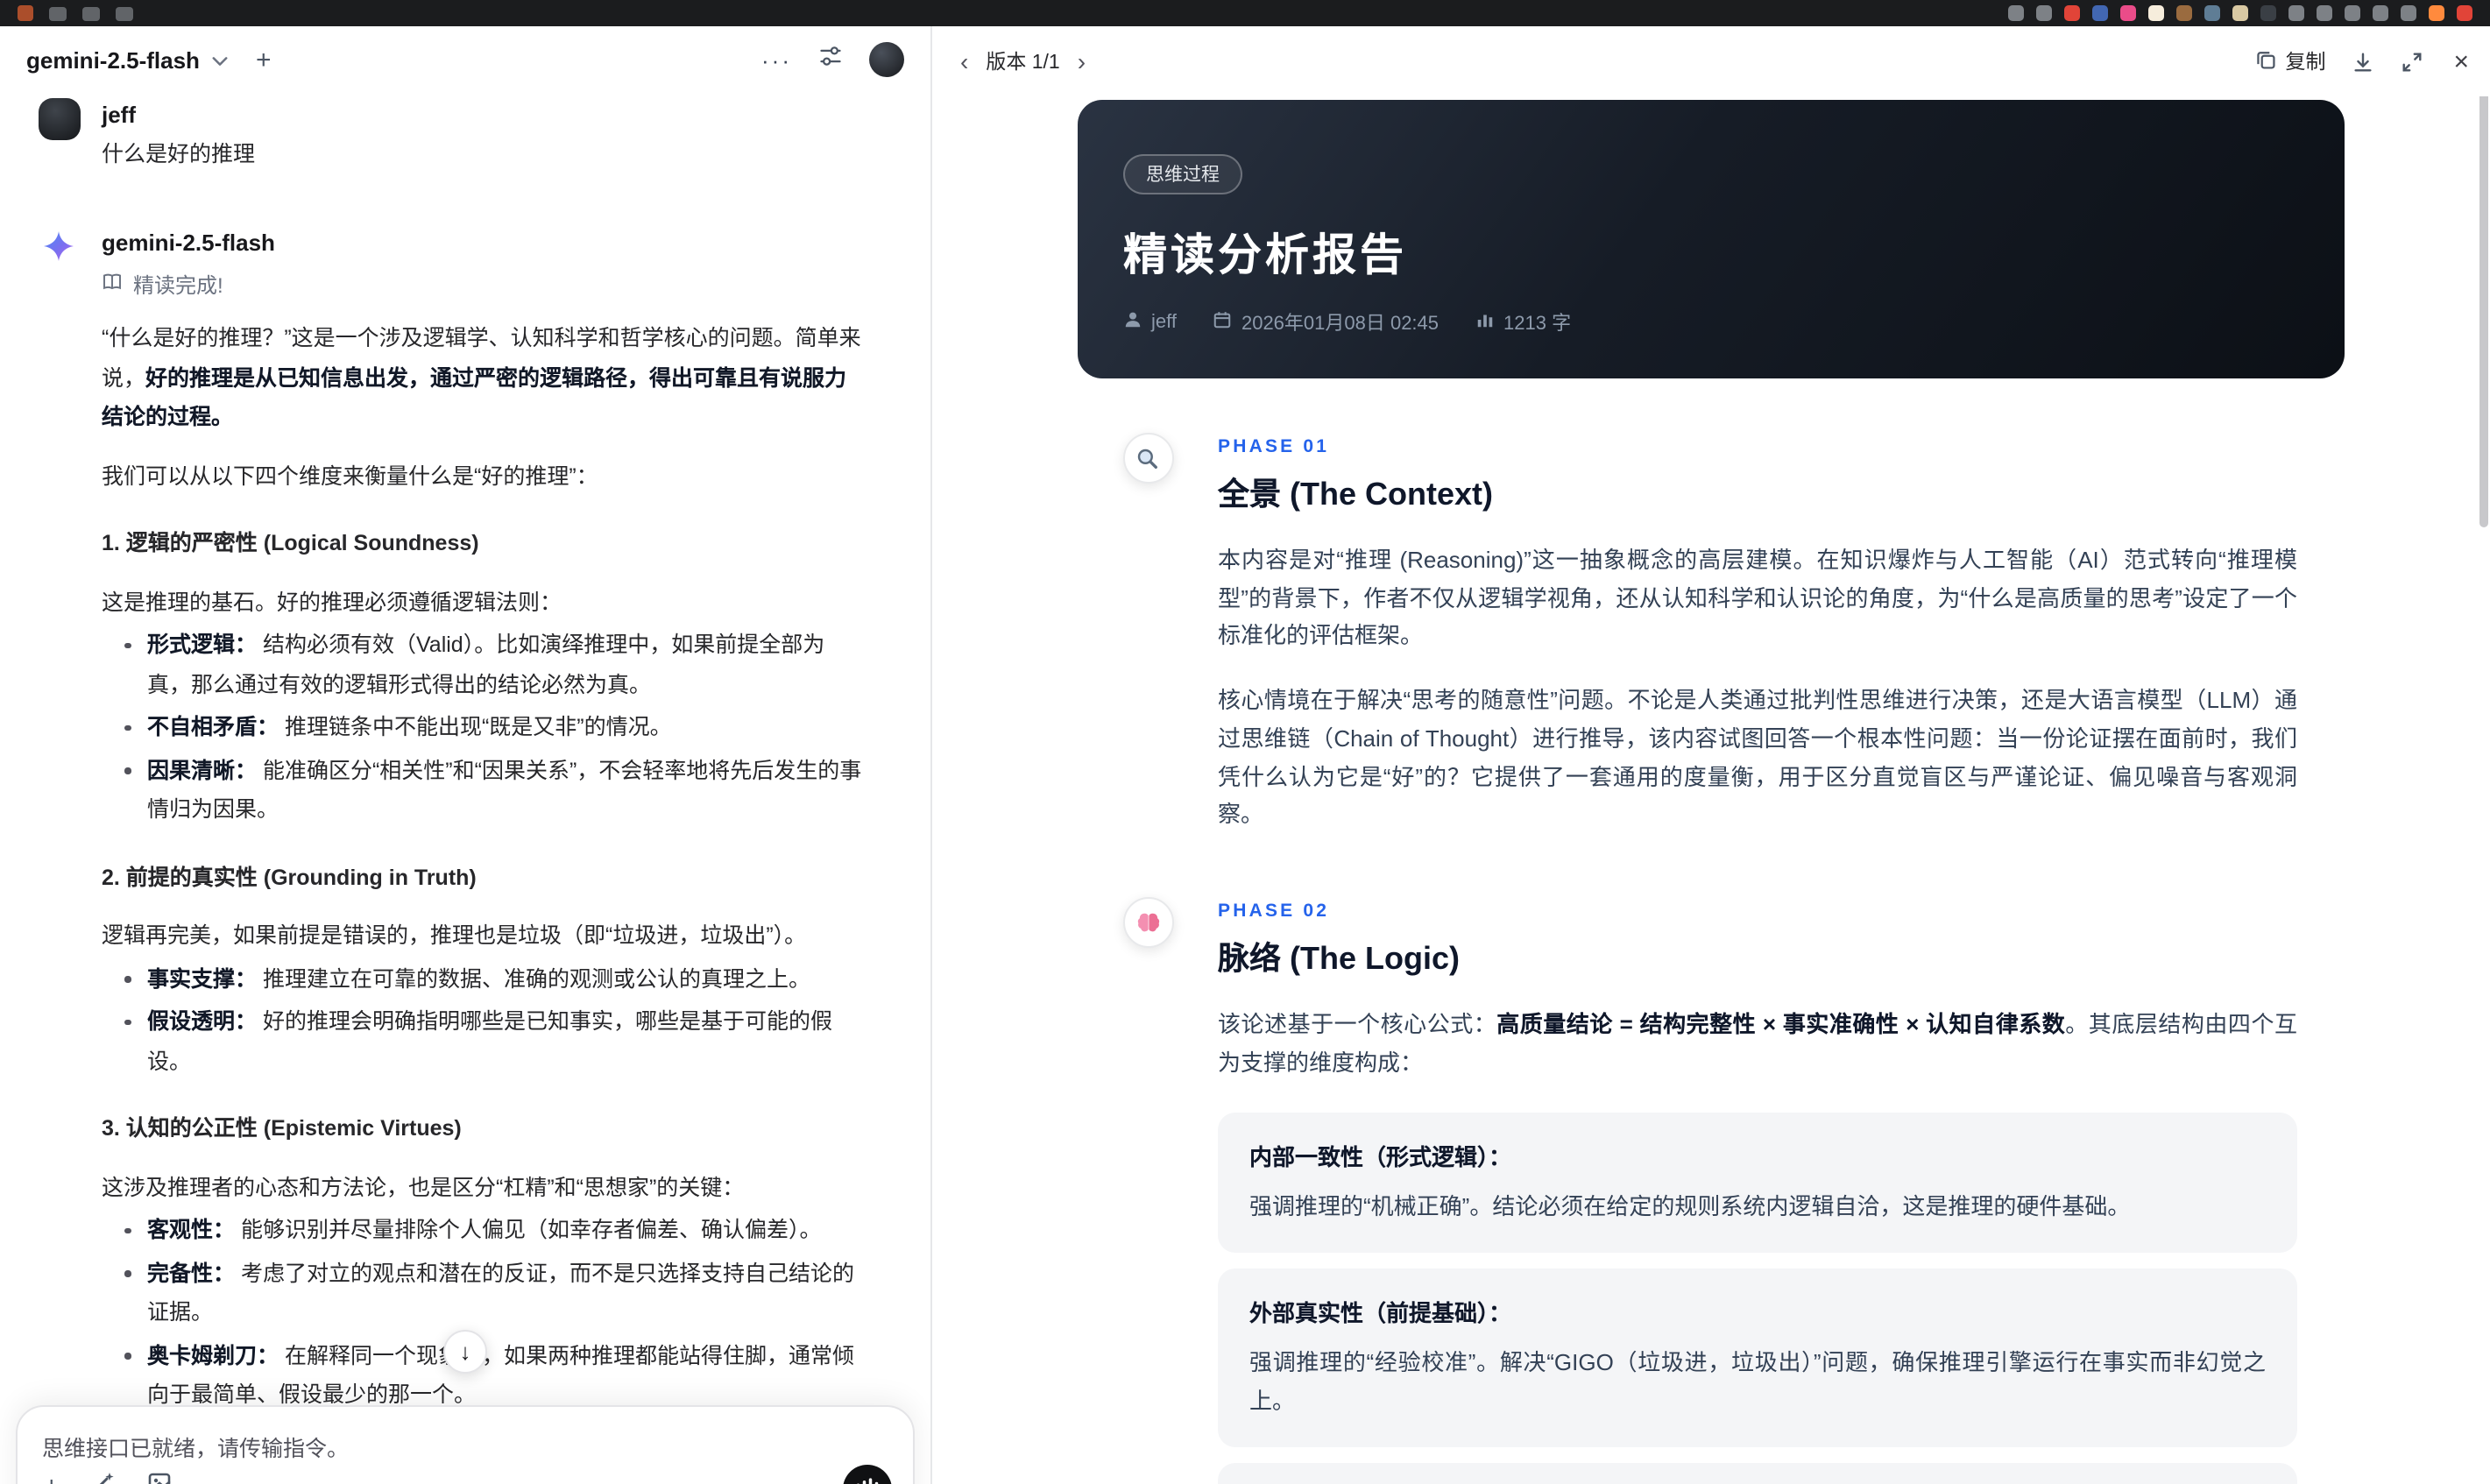 This screenshot has width=2490, height=1484. Describe the element at coordinates (465, 59) in the screenshot. I see `chat-header: gemini-2.5-flash + ···` at that location.